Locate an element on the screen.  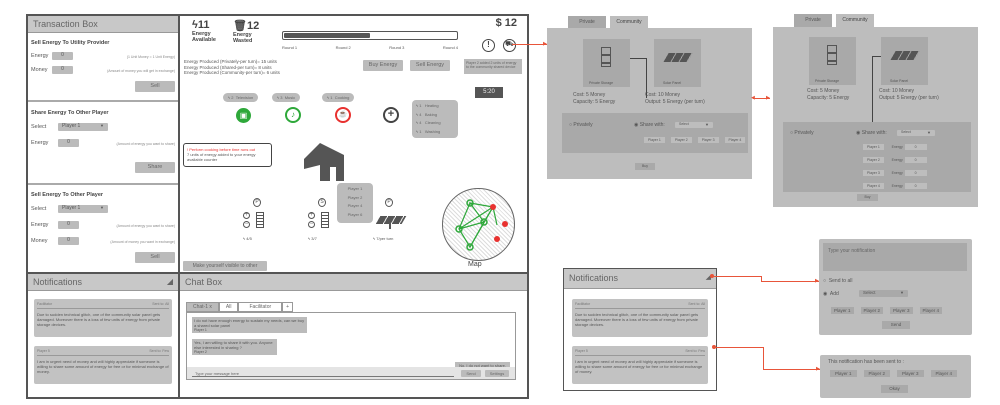
okay-button: Okay is located at coordinates (894, 389).